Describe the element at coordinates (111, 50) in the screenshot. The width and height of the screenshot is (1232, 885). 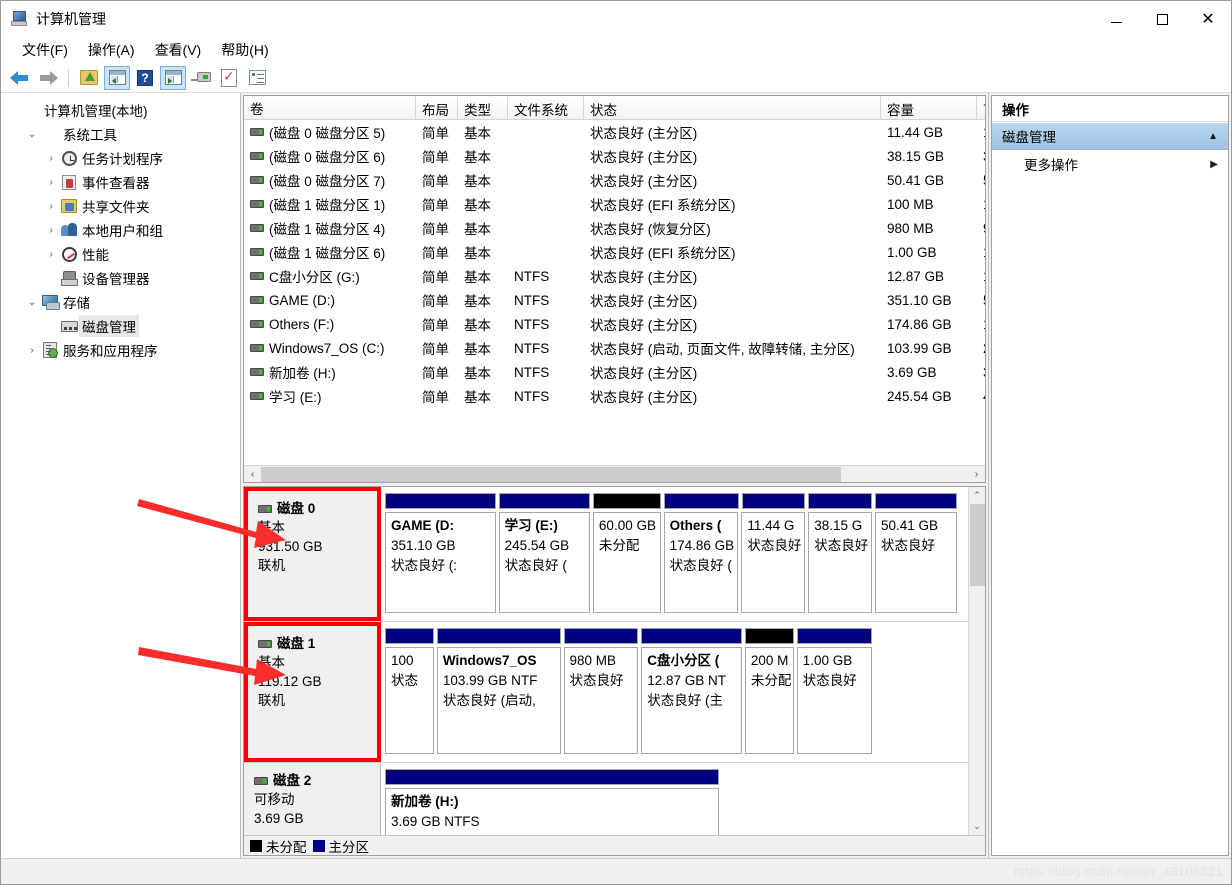
I see `menu-action: 操作(A)` at that location.